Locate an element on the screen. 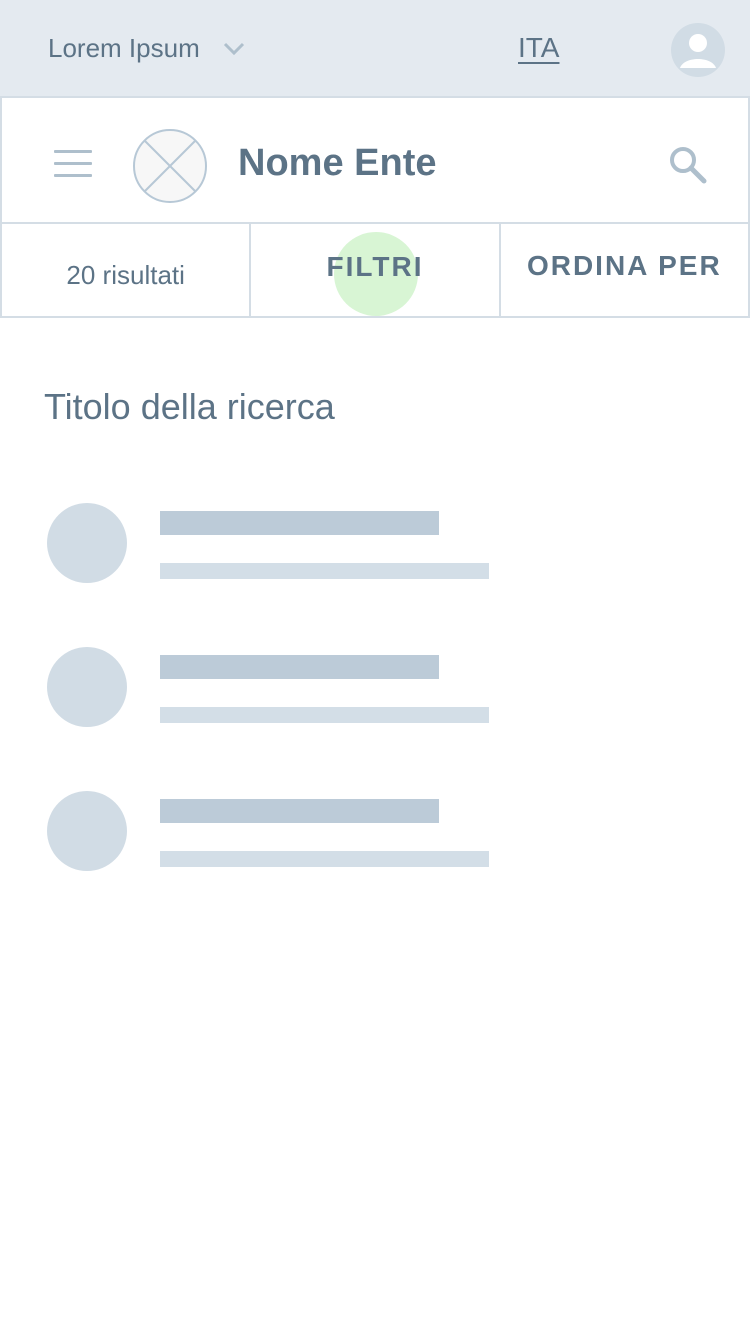 The image size is (750, 1334). filters-button: FILTRI is located at coordinates (376, 269).